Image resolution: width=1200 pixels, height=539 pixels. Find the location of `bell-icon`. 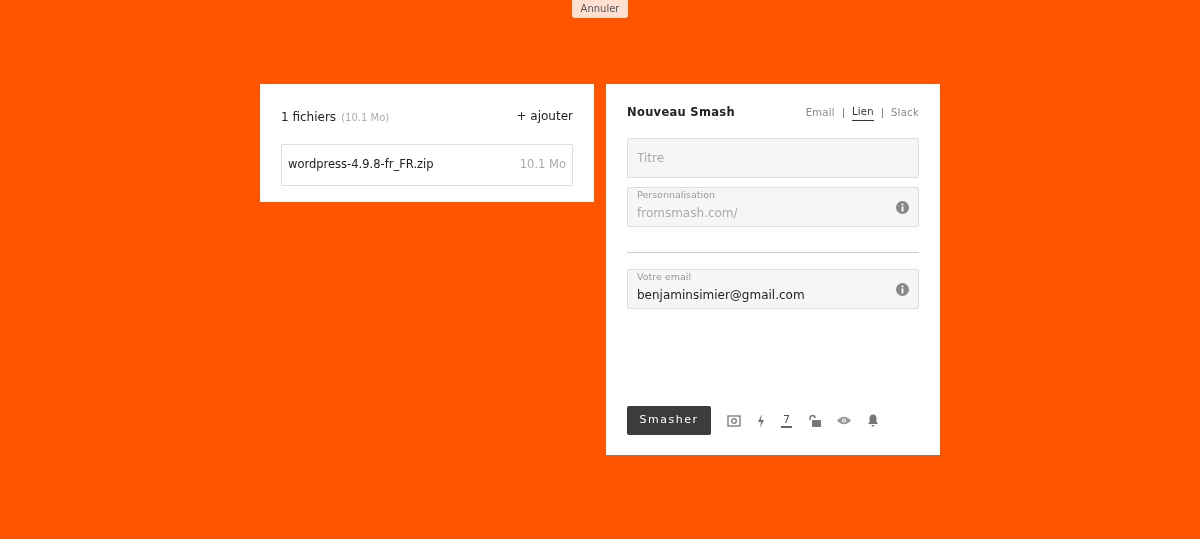

bell-icon is located at coordinates (873, 420).